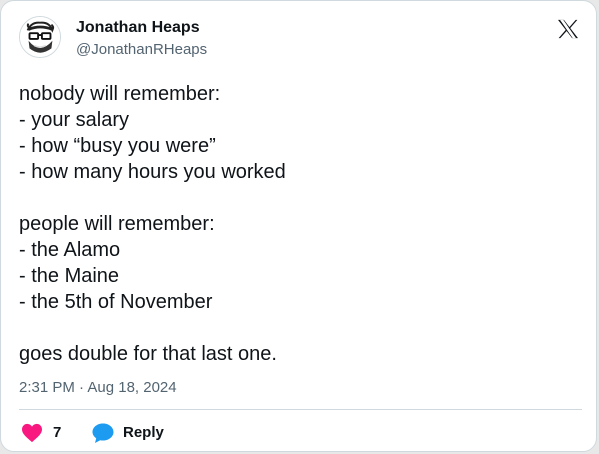 The width and height of the screenshot is (599, 454). I want to click on tweet-line: - how many hours you worked, so click(152, 172).